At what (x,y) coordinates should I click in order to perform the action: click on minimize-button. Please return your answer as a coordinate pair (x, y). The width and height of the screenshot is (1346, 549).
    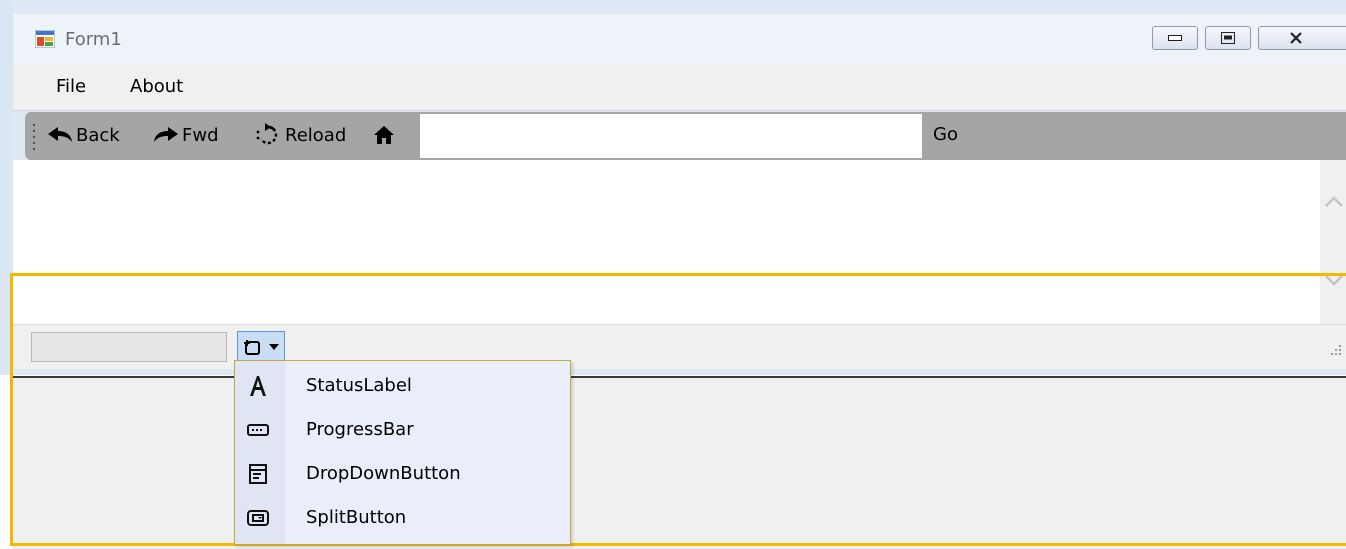
    Looking at the image, I should click on (1175, 38).